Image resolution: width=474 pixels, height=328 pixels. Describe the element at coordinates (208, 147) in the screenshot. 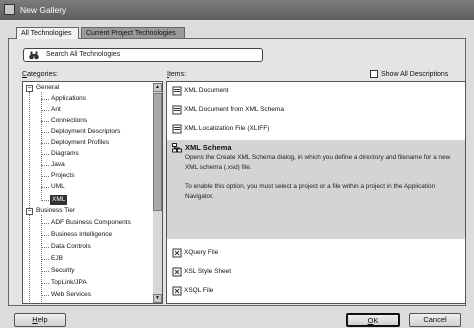

I see `item-label: XML Schema` at that location.